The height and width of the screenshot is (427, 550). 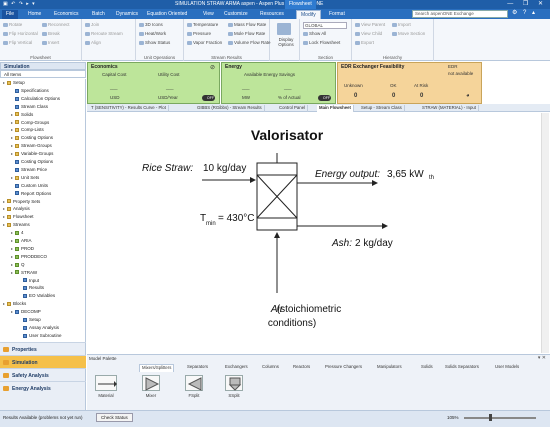 What do you see at coordinates (468, 96) in the screenshot?
I see `edr-gauge-icon: ◕` at bounding box center [468, 96].